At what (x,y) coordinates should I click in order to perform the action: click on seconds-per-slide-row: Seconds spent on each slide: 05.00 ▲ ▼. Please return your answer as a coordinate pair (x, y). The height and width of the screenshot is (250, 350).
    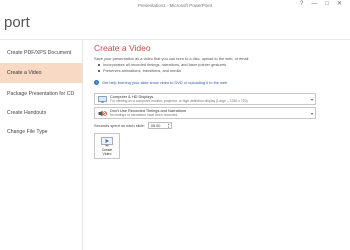
    Looking at the image, I should click on (133, 125).